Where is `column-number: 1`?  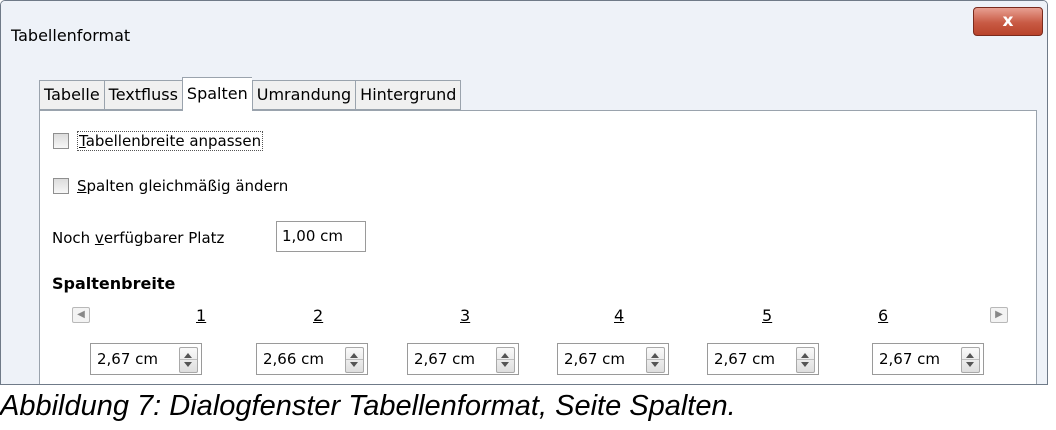
column-number: 1 is located at coordinates (201, 315).